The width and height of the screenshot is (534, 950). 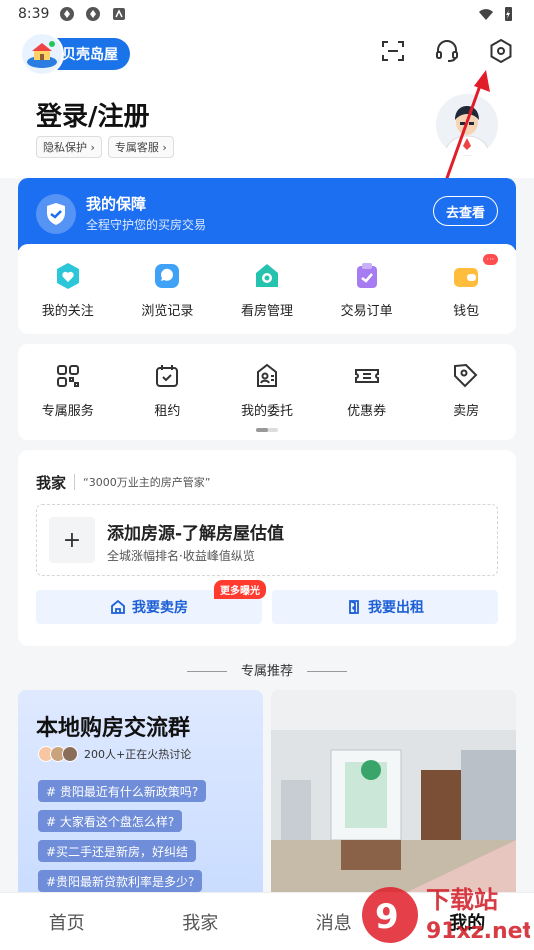 I want to click on services-panel: 专属服务 租约 我的委托 优惠券 卖房, so click(x=267, y=392).